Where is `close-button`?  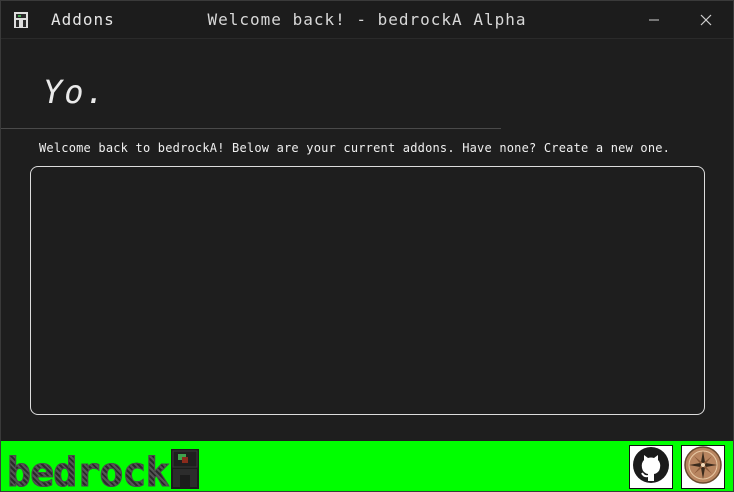 close-button is located at coordinates (706, 20).